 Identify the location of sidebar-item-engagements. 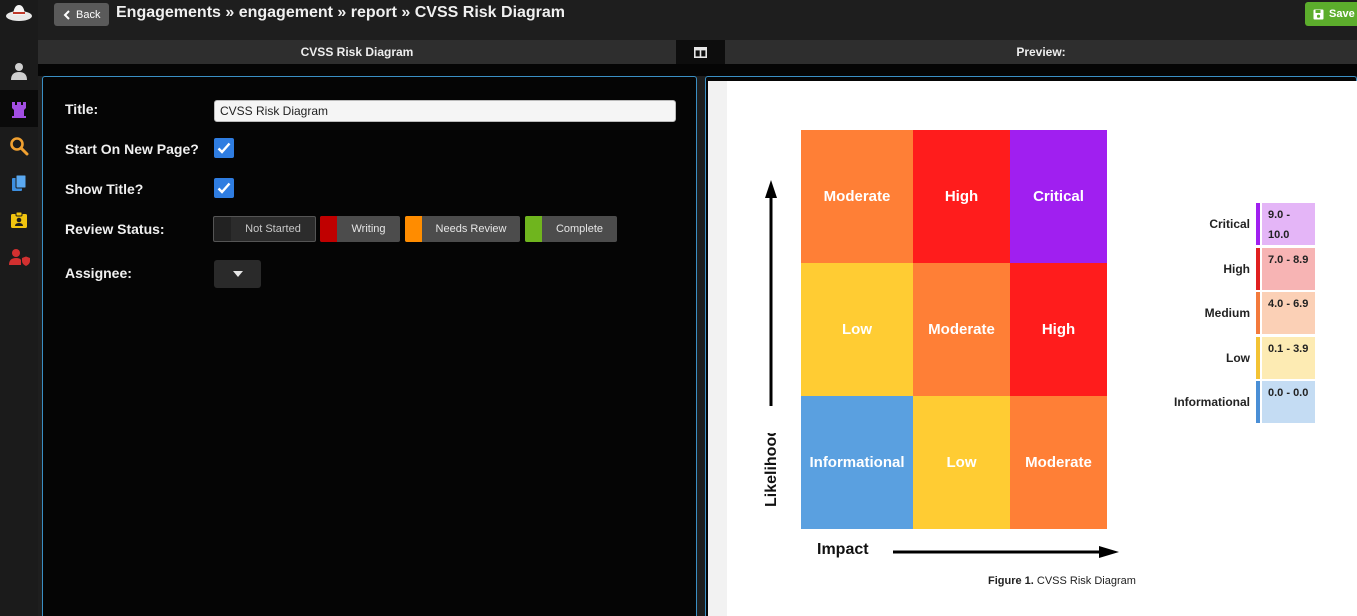
(19, 108).